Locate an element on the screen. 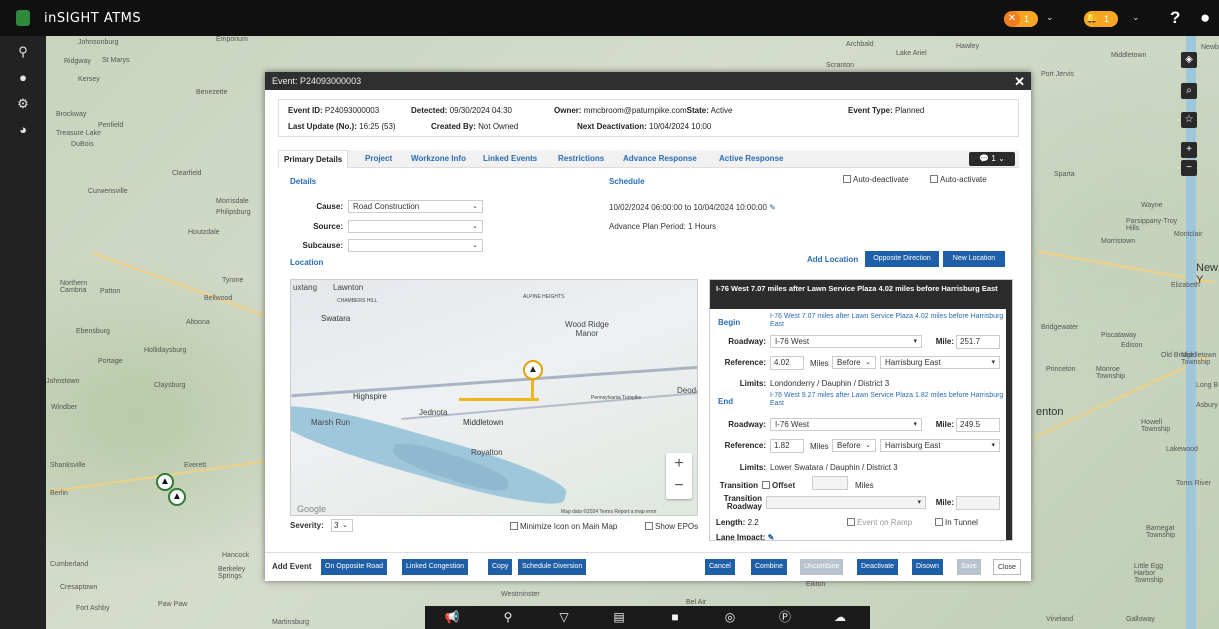 The image size is (1219, 629). chart-icon: ◕ is located at coordinates (23, 130).